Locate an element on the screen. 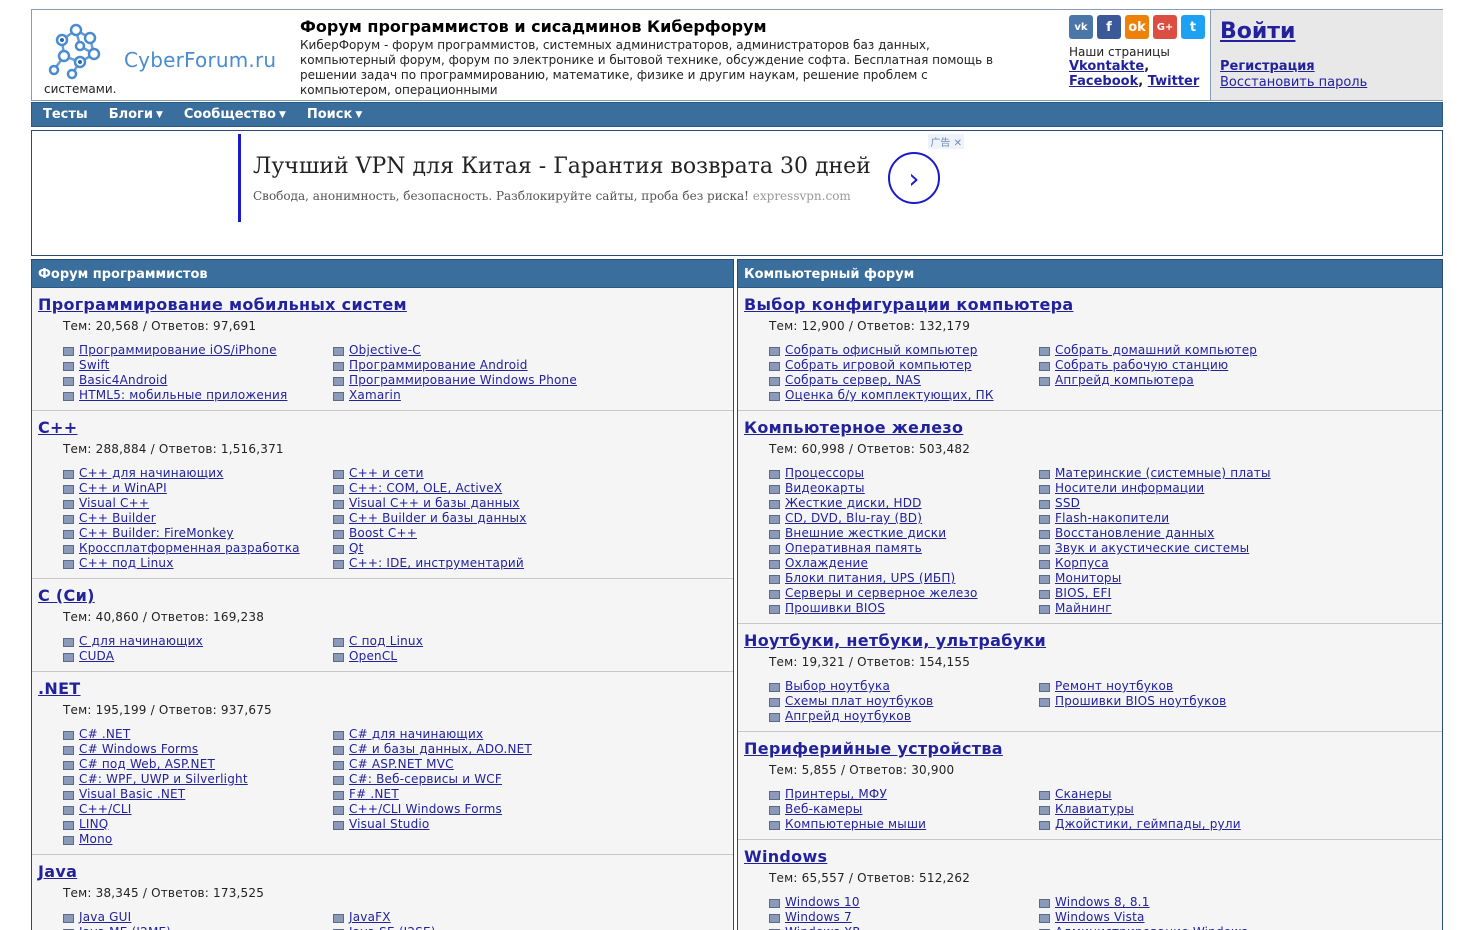 This screenshot has height=930, width=1474. nav-tests: Тесты is located at coordinates (65, 114).